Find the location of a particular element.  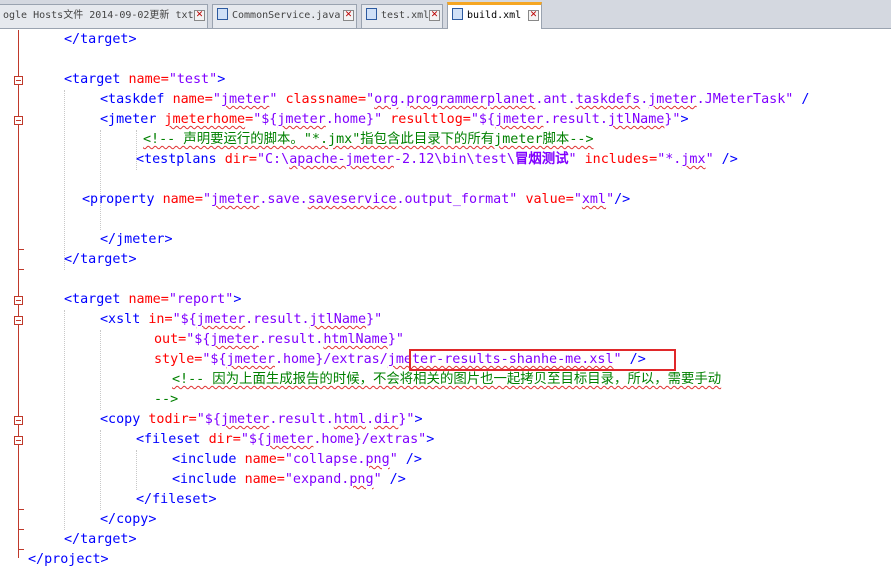

code-line: </project> is located at coordinates (68, 559).